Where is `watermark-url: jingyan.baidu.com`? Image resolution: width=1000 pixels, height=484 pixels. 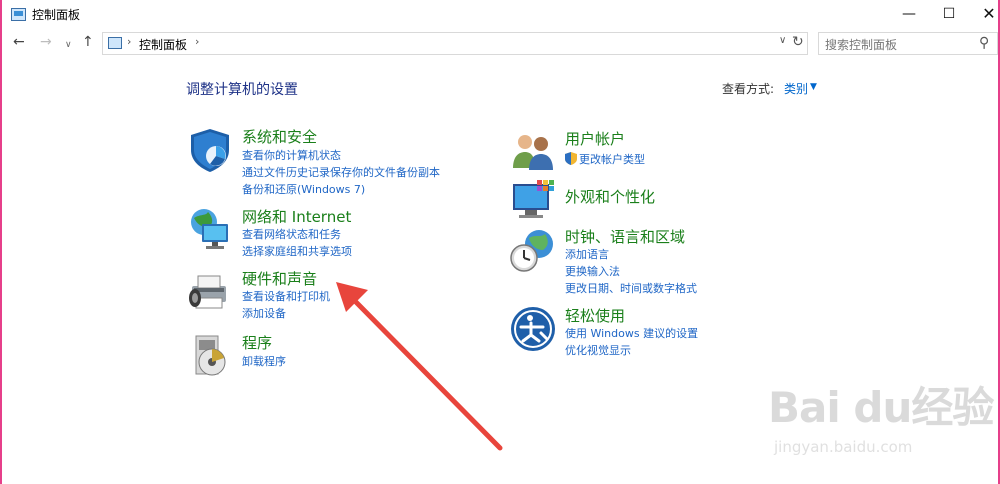 watermark-url: jingyan.baidu.com is located at coordinates (843, 447).